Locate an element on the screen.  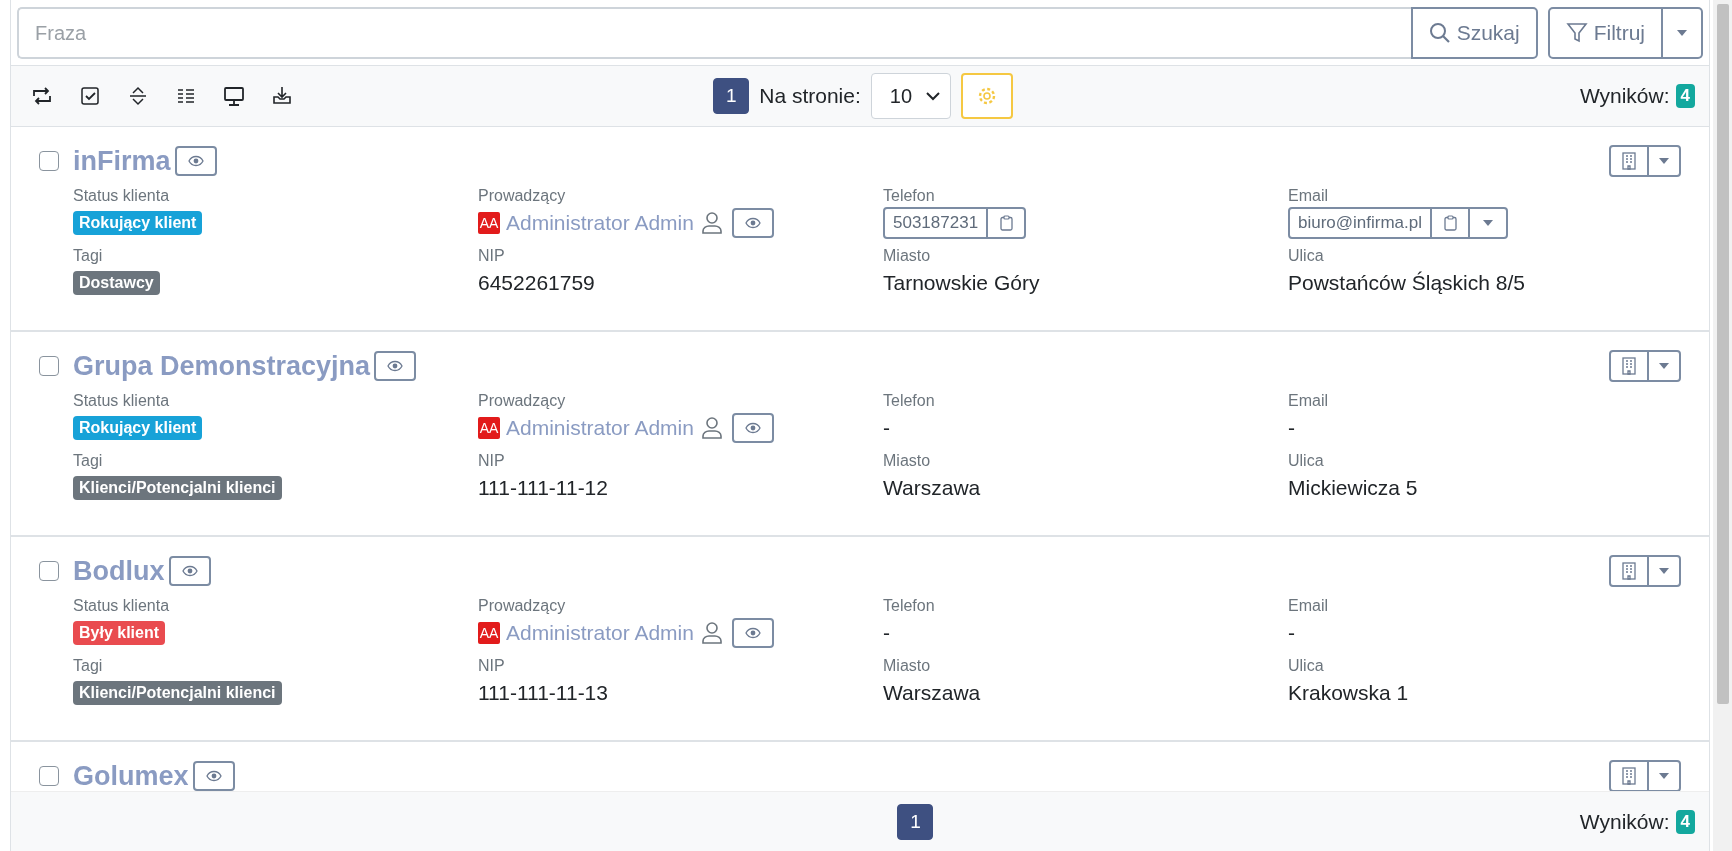
status-badge: Były klient is located at coordinates (119, 633).